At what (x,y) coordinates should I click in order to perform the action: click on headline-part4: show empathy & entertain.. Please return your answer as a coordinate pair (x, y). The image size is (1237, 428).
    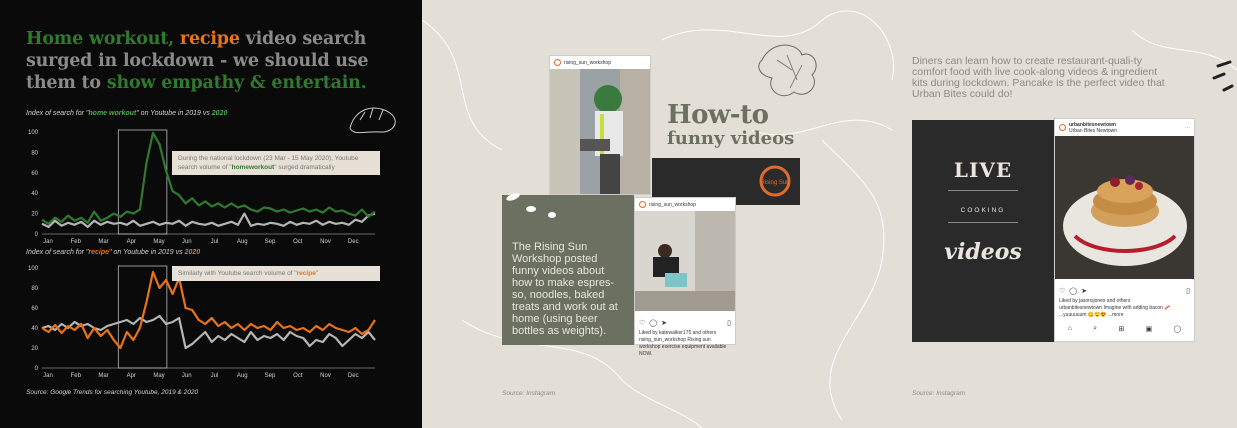
    Looking at the image, I should click on (236, 83).